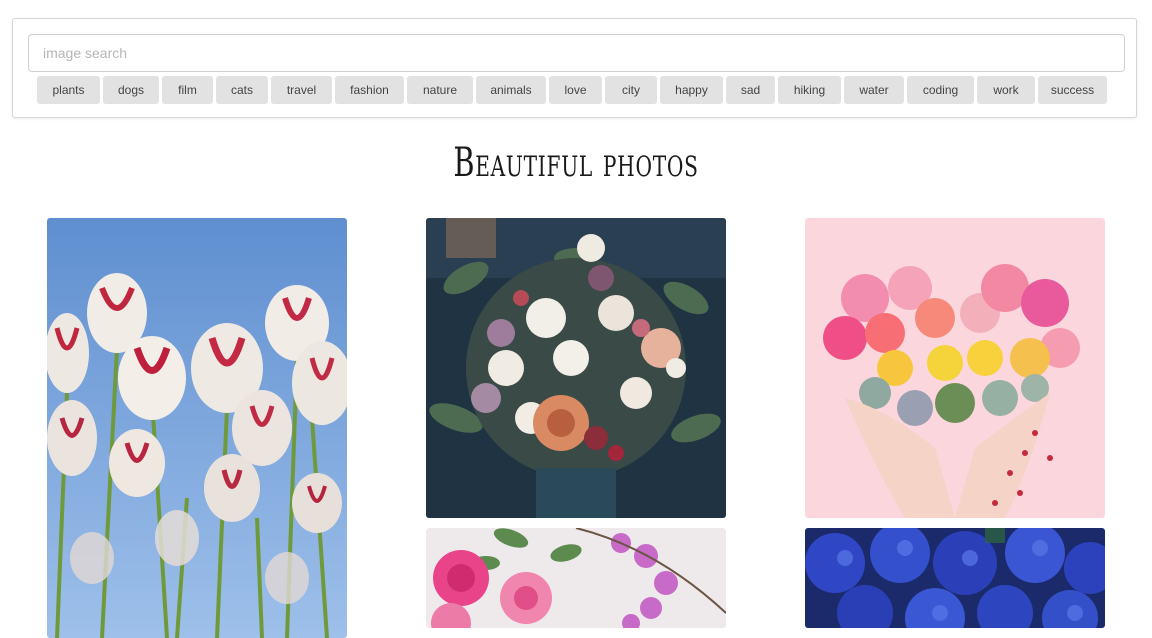 This screenshot has width=1152, height=638. I want to click on tag-button-plants: plants, so click(68, 90).